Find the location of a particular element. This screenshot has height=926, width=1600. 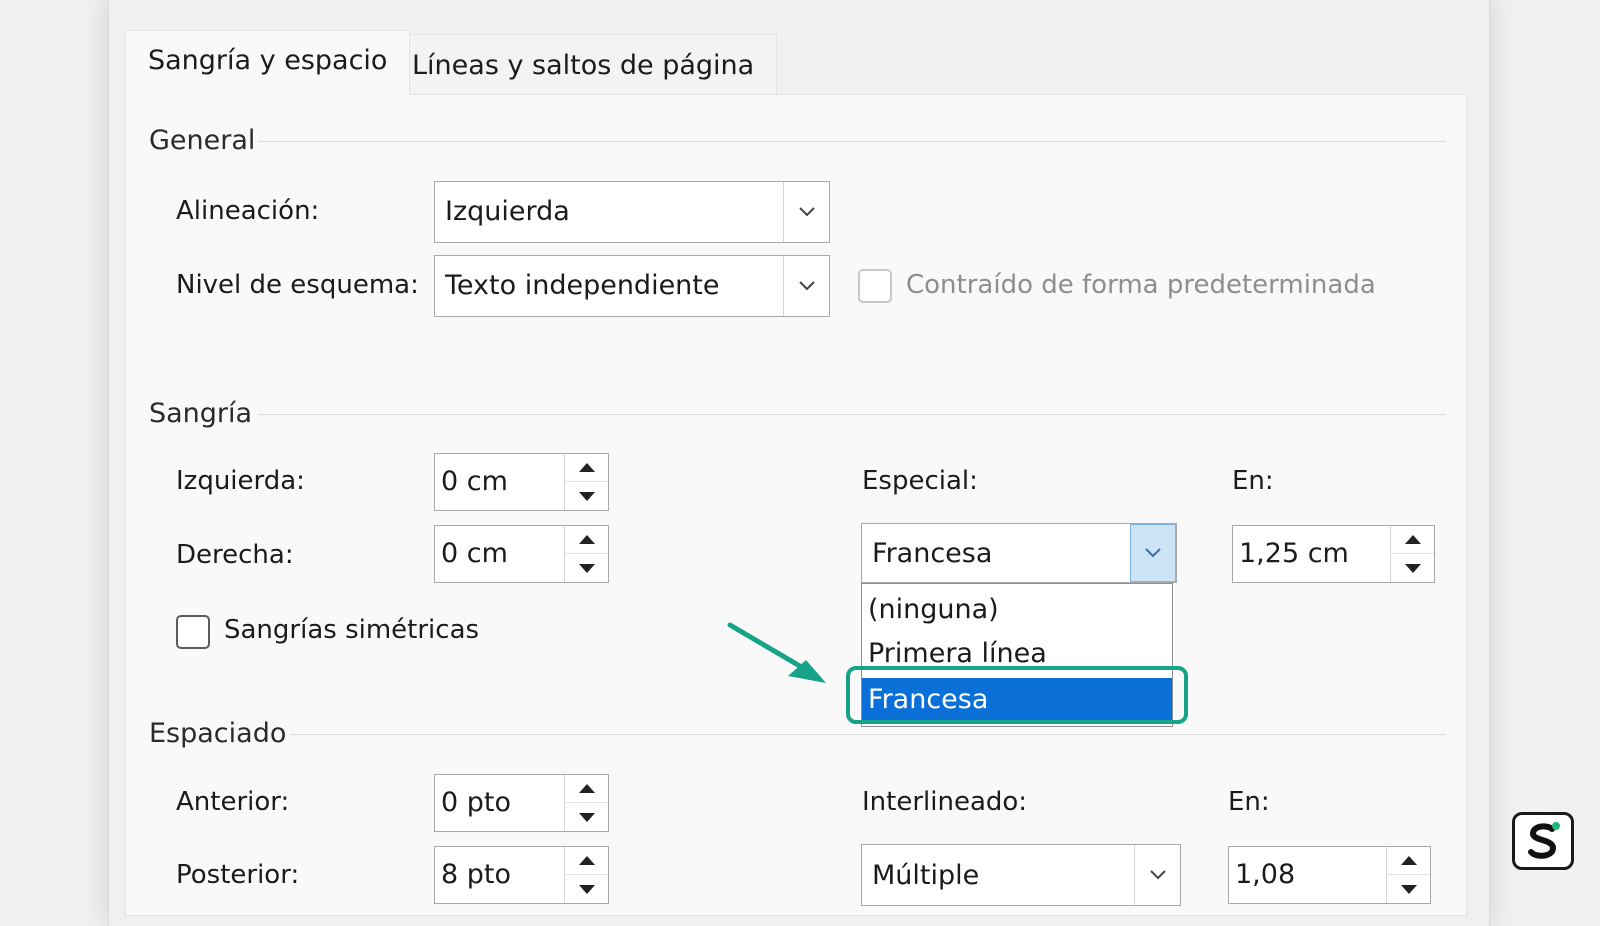

brand-logo-icon is located at coordinates (1543, 841).